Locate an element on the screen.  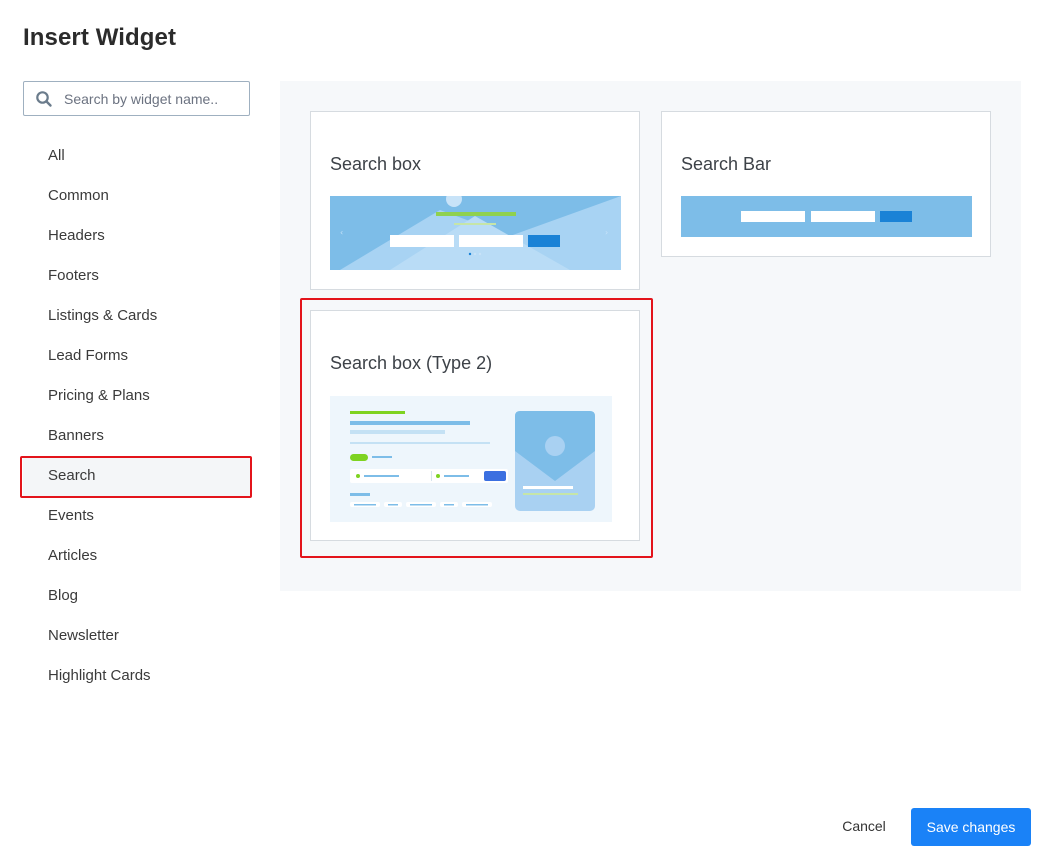
widget-search-input is located at coordinates (154, 98).